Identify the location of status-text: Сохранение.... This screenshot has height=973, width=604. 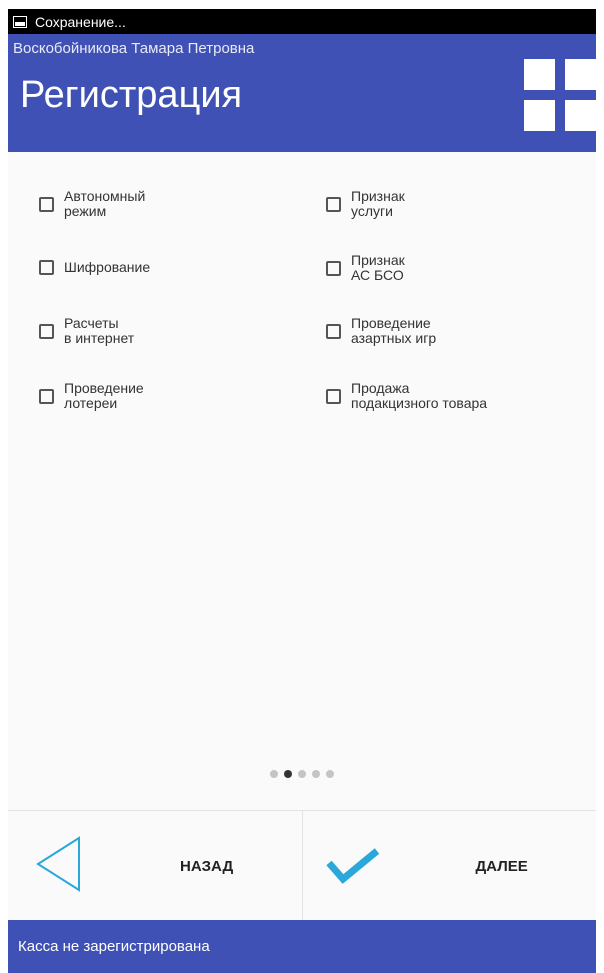
(80, 21).